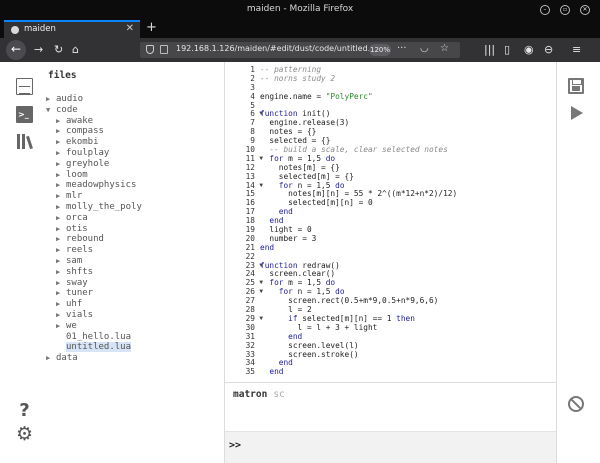 This screenshot has width=600, height=463. I want to click on folder-item: ▶ compass, so click(134, 131).